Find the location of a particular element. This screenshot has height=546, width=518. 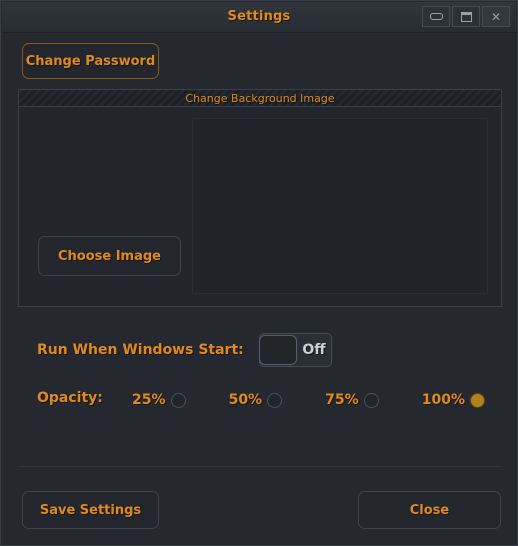

footer-separator is located at coordinates (260, 466).